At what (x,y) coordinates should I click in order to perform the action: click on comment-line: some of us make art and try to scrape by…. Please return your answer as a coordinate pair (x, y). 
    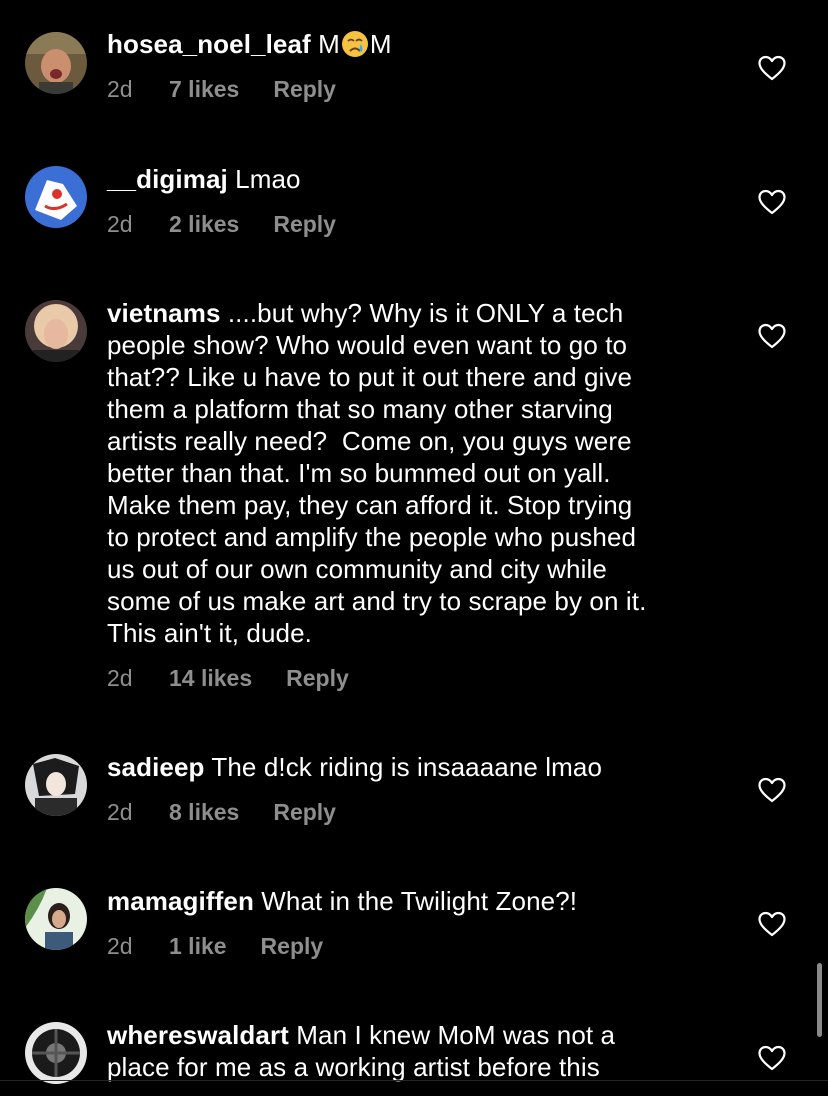
    Looking at the image, I should click on (377, 601).